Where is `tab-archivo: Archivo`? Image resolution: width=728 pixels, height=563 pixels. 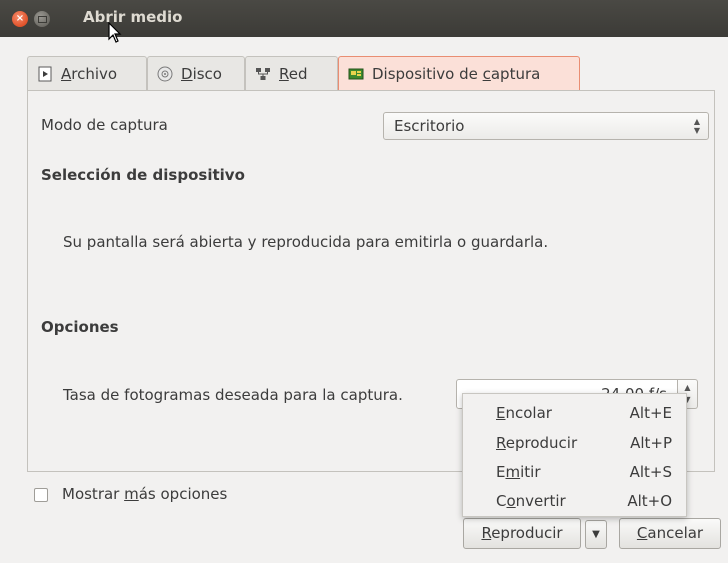
tab-archivo: Archivo is located at coordinates (87, 73).